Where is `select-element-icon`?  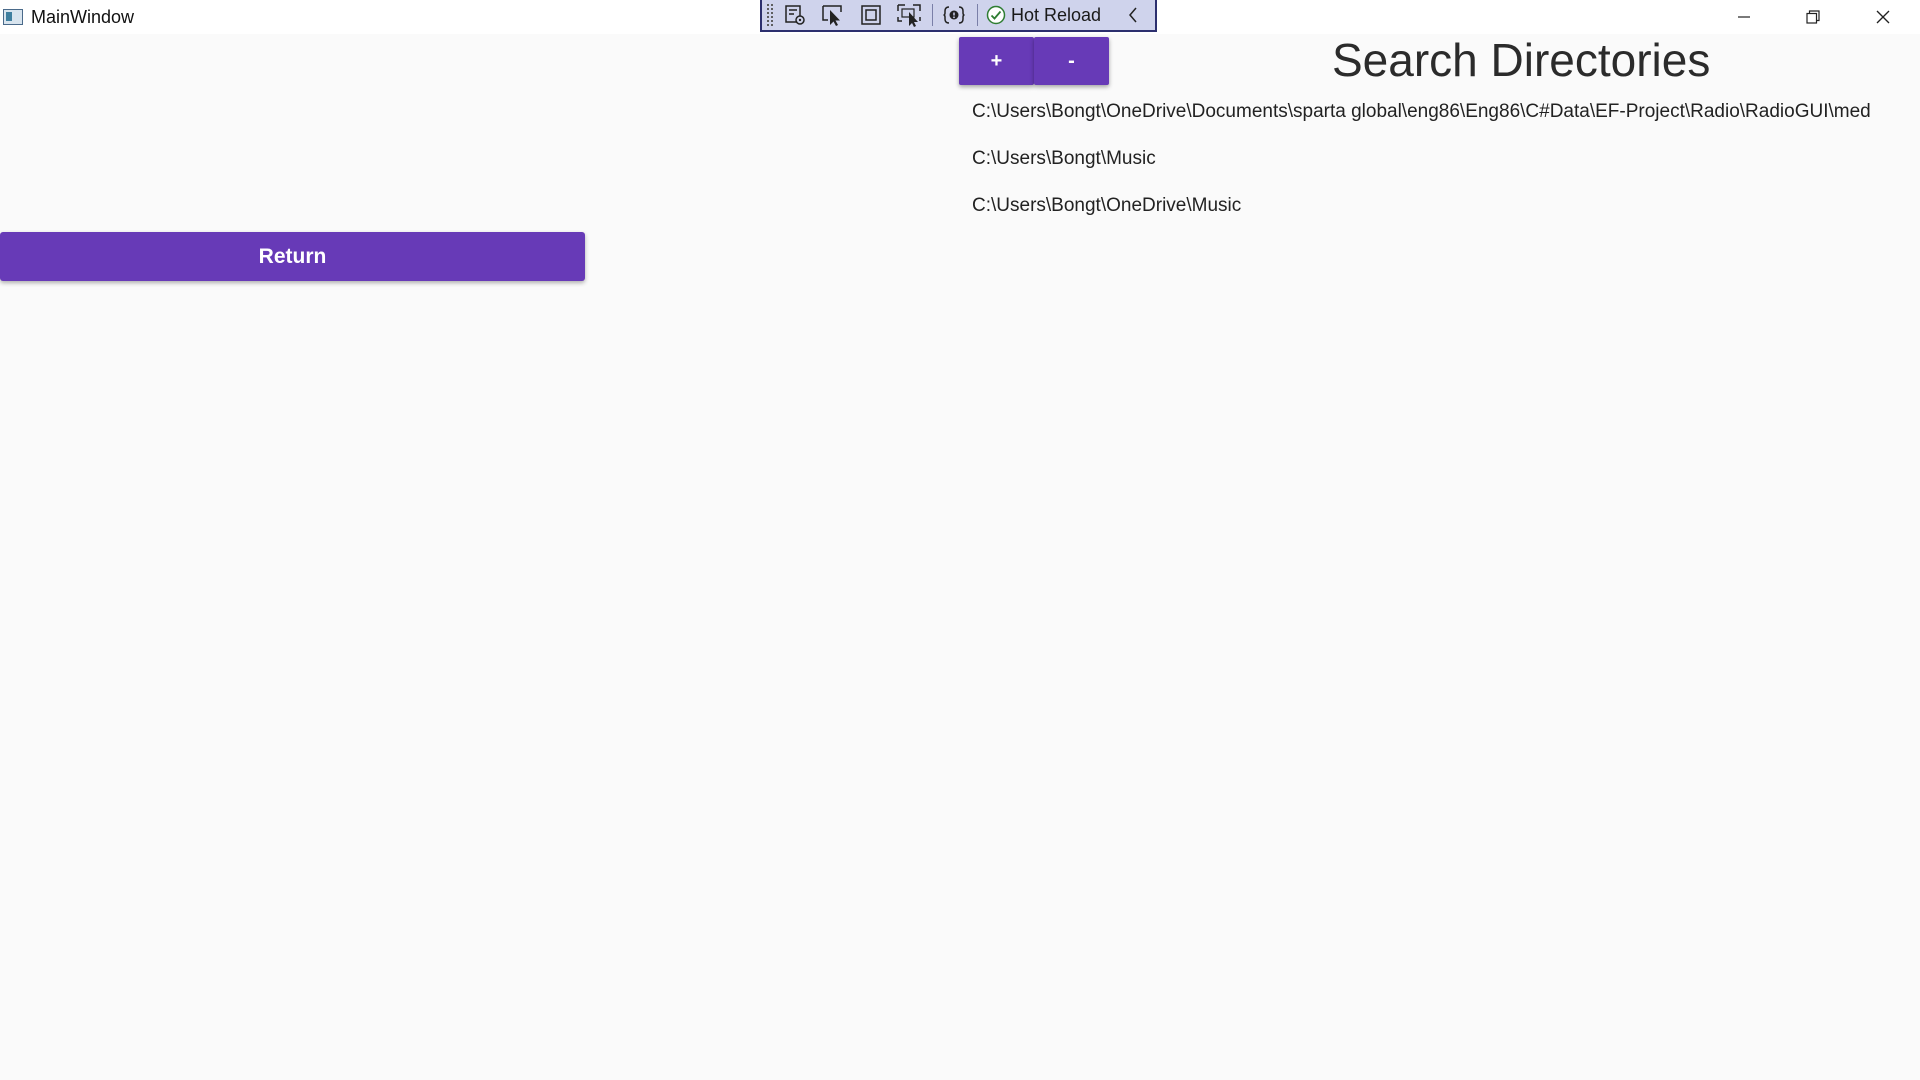
select-element-icon is located at coordinates (832, 15).